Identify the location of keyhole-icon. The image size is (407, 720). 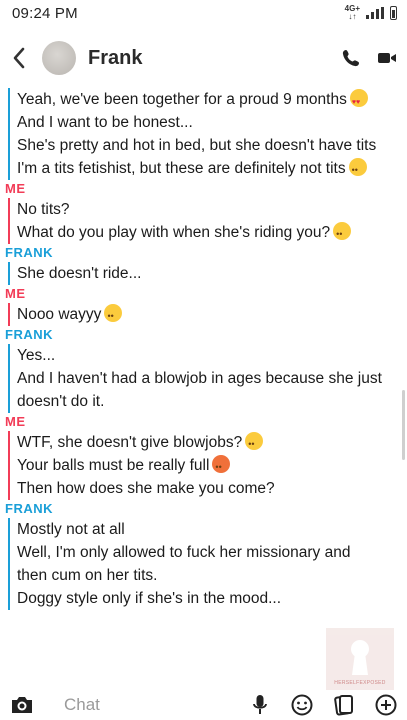
(360, 657).